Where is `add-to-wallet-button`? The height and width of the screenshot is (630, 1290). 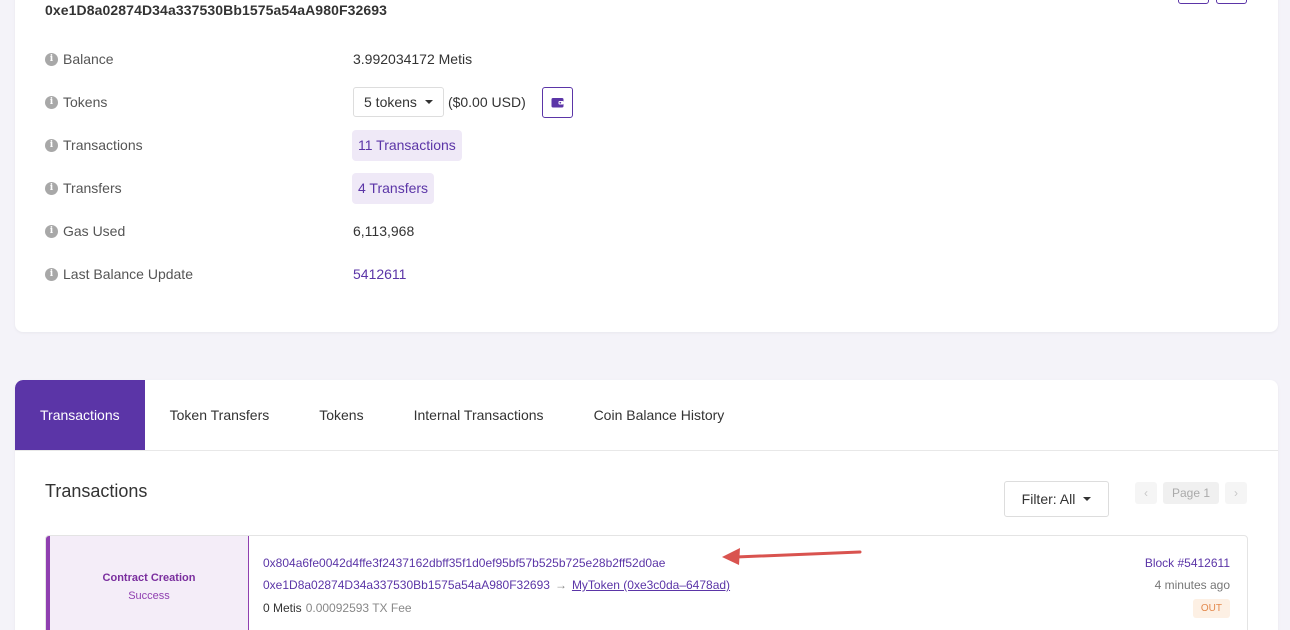
add-to-wallet-button is located at coordinates (557, 102).